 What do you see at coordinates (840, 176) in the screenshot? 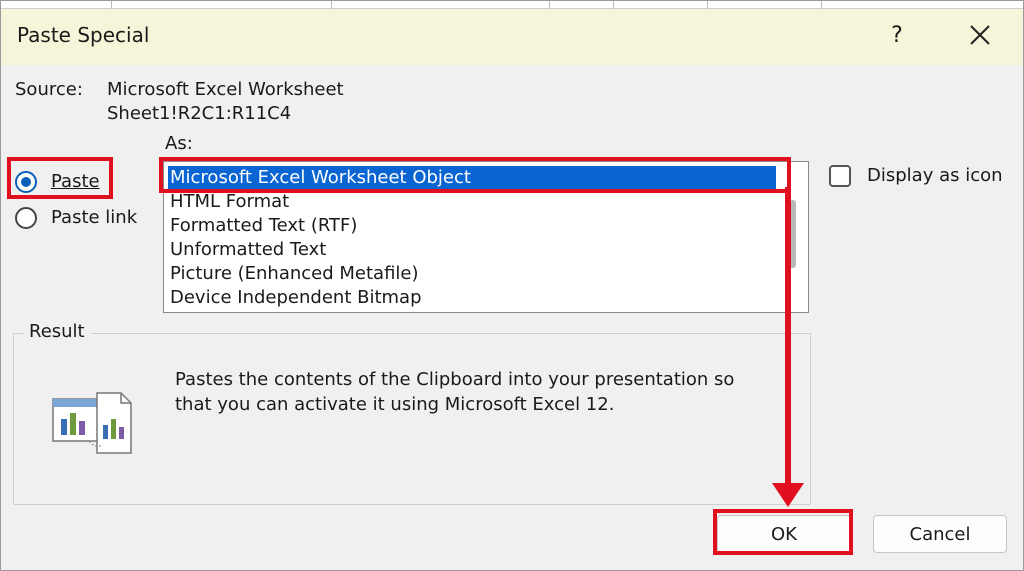
I see `display-as-icon-checkbox` at bounding box center [840, 176].